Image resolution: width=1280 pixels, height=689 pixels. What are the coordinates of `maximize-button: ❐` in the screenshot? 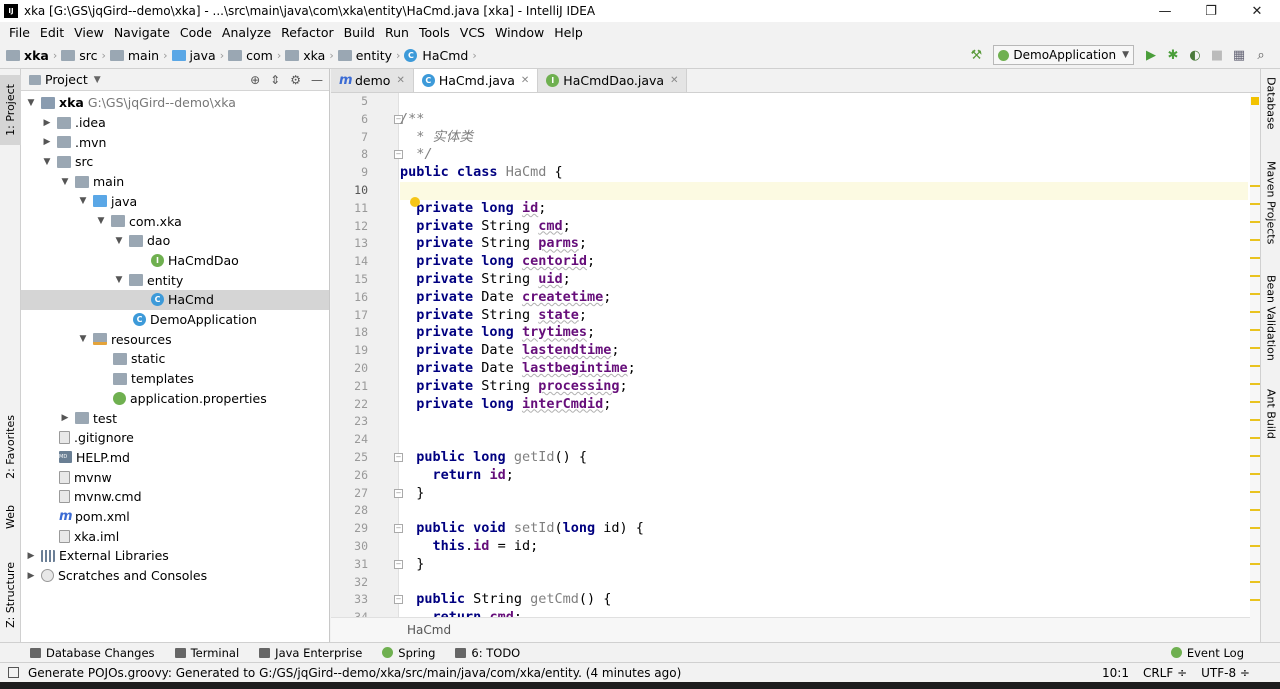 It's located at (1211, 11).